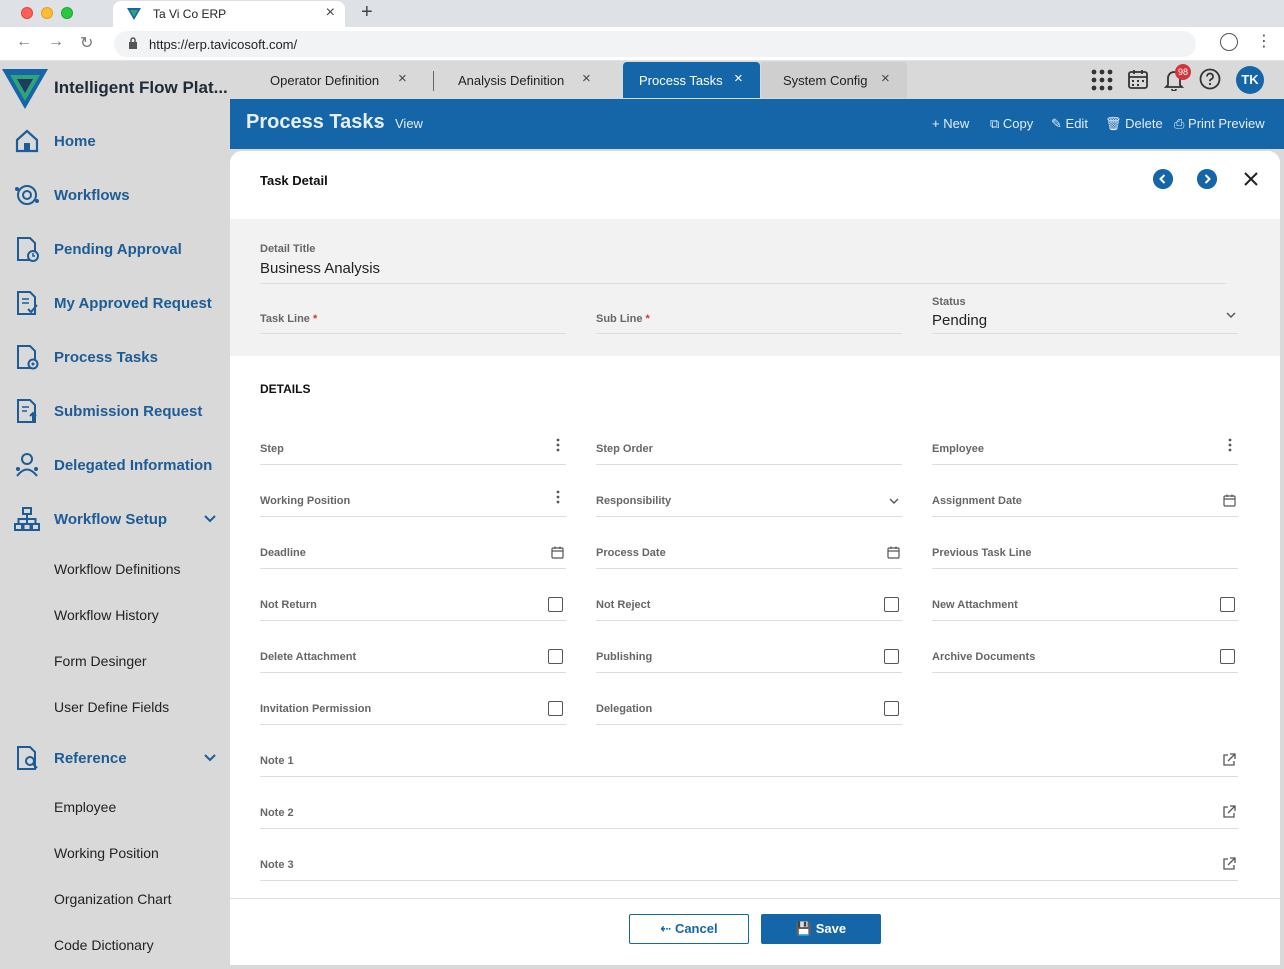 This screenshot has width=1284, height=969. I want to click on pending-doc-icon, so click(28, 249).